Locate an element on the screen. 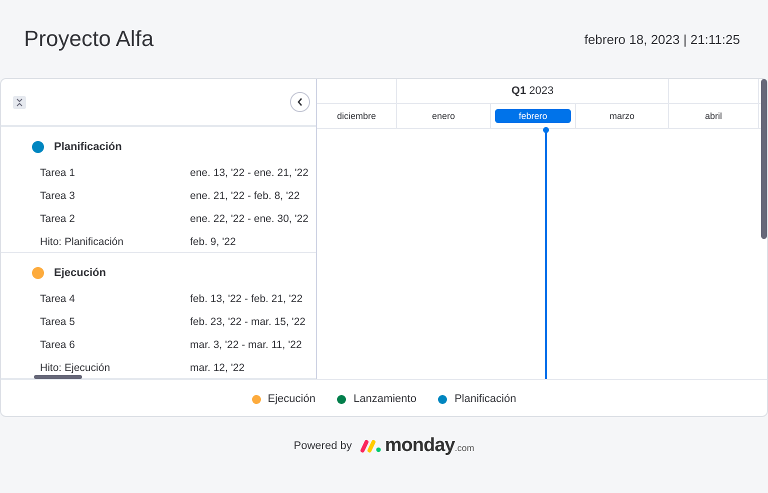 The width and height of the screenshot is (768, 493). brand-suffix: .com is located at coordinates (464, 448).